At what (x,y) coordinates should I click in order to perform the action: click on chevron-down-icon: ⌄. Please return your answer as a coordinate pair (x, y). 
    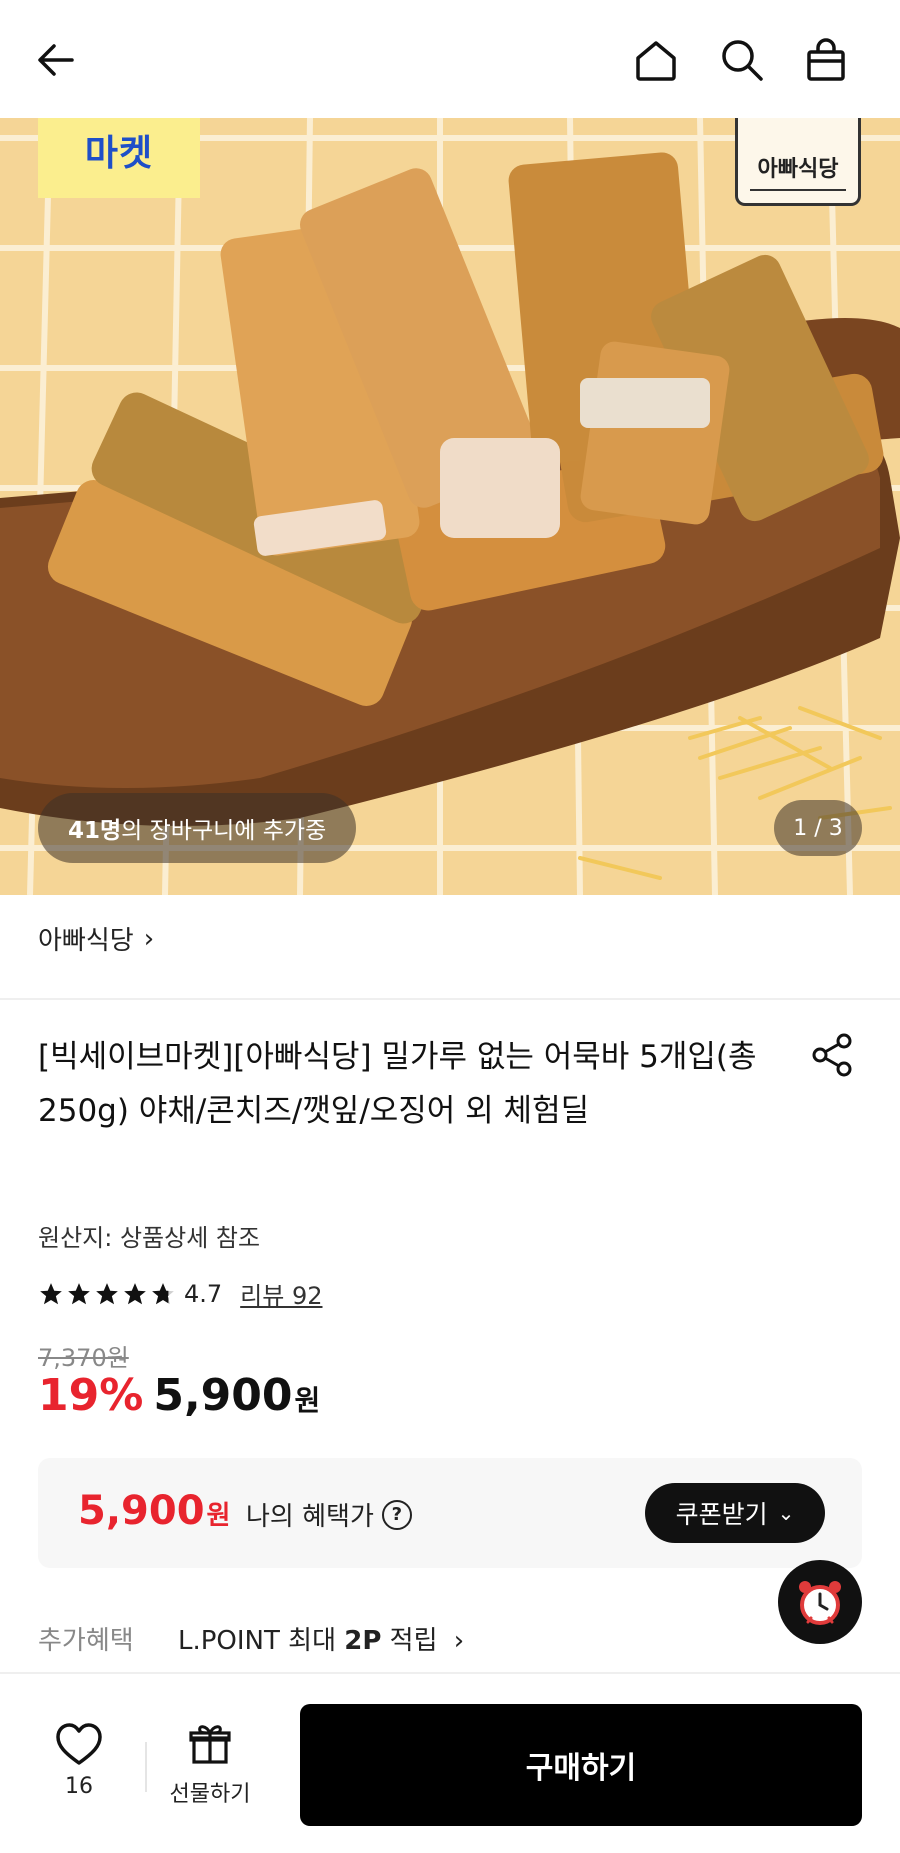
    Looking at the image, I should click on (786, 1513).